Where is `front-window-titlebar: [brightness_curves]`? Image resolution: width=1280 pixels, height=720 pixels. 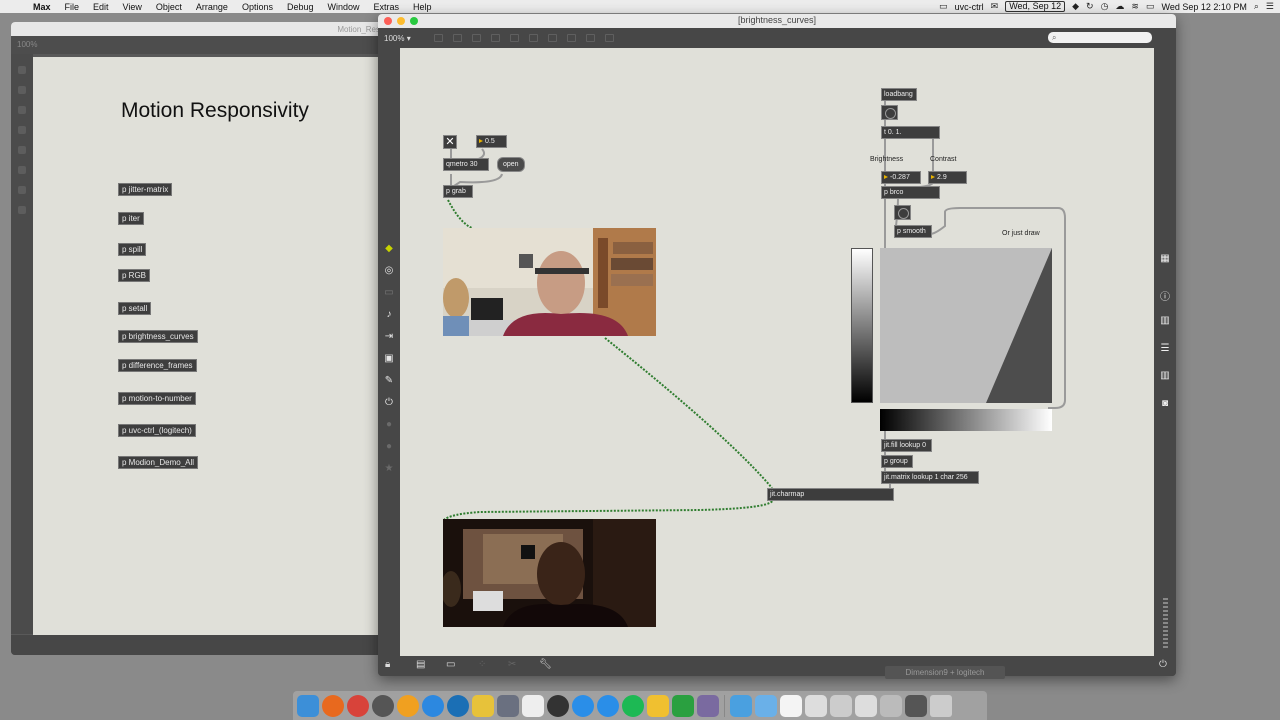 front-window-titlebar: [brightness_curves] is located at coordinates (777, 21).